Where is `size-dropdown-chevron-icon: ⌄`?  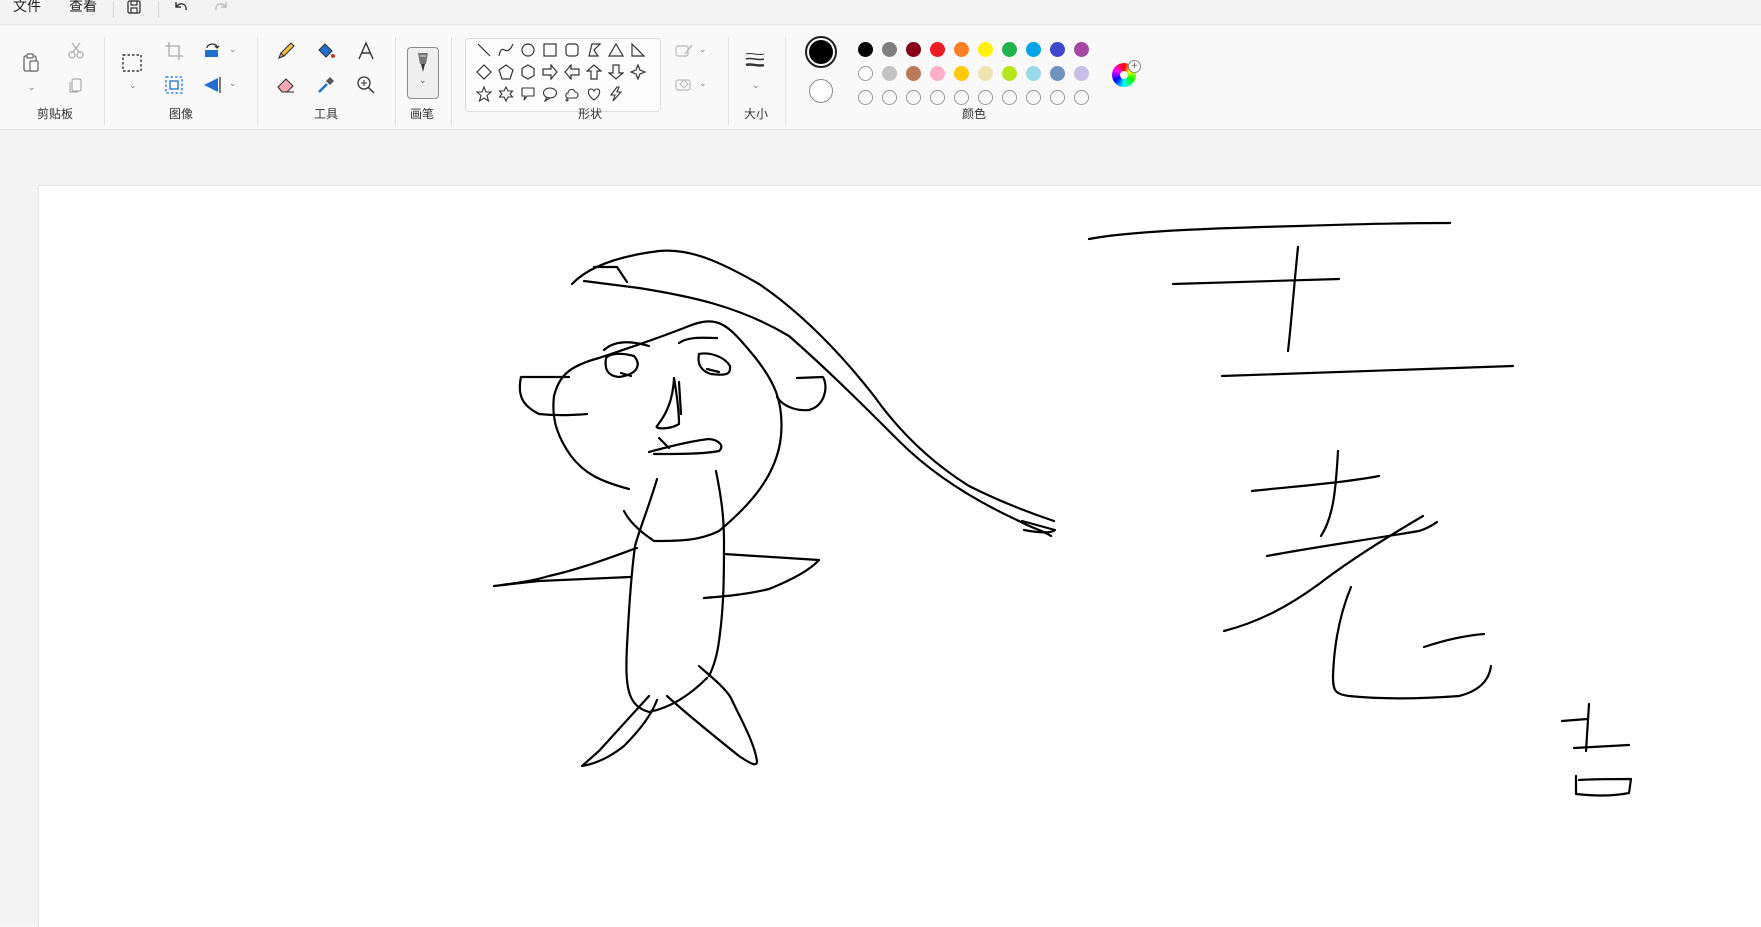
size-dropdown-chevron-icon: ⌄ is located at coordinates (756, 86).